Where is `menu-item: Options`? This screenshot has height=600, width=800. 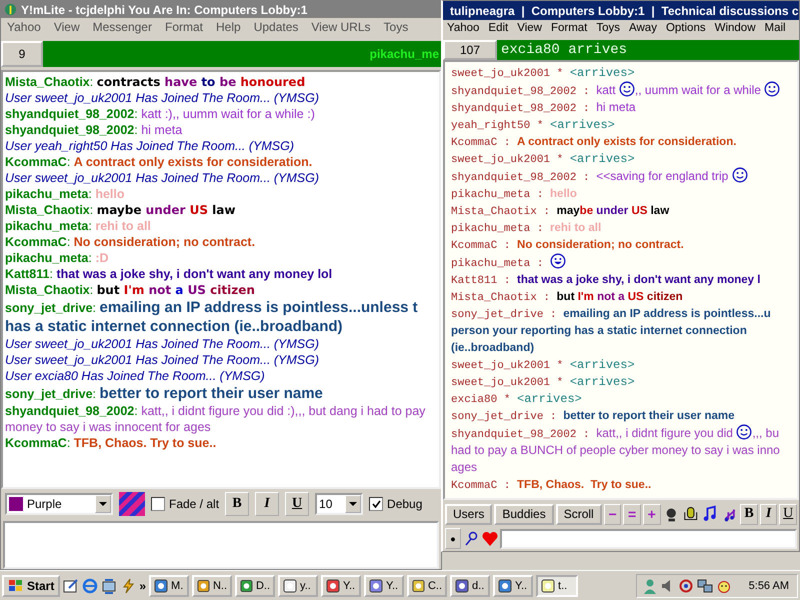 menu-item: Options is located at coordinates (686, 30).